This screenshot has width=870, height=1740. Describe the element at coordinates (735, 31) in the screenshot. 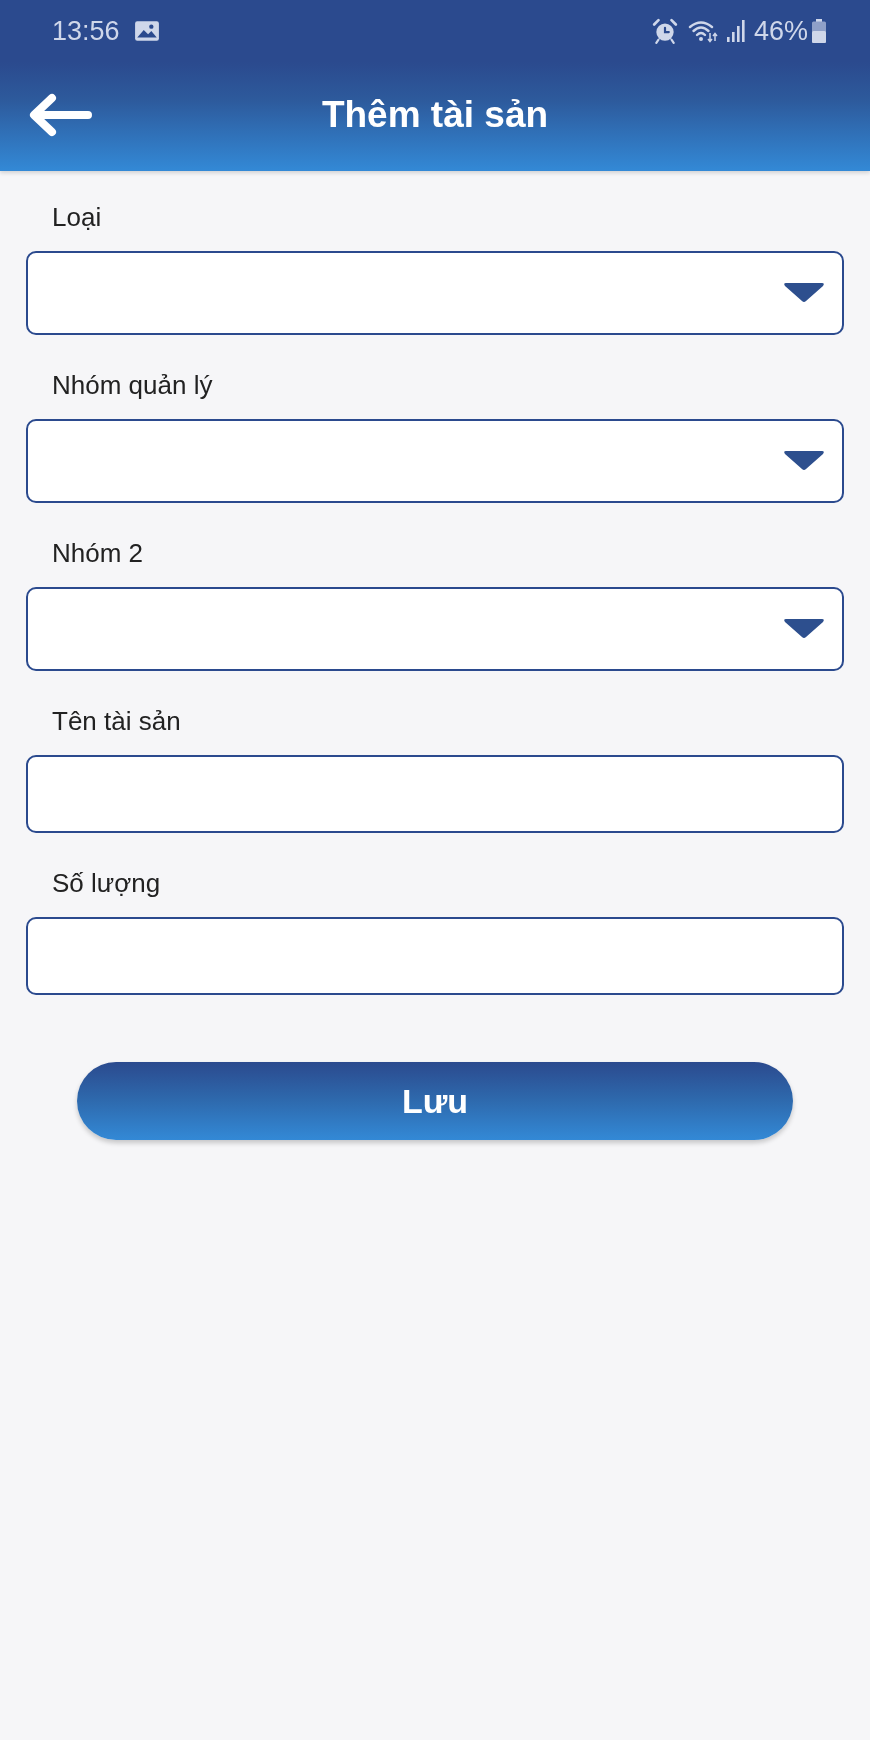

I see `signal-icon` at that location.